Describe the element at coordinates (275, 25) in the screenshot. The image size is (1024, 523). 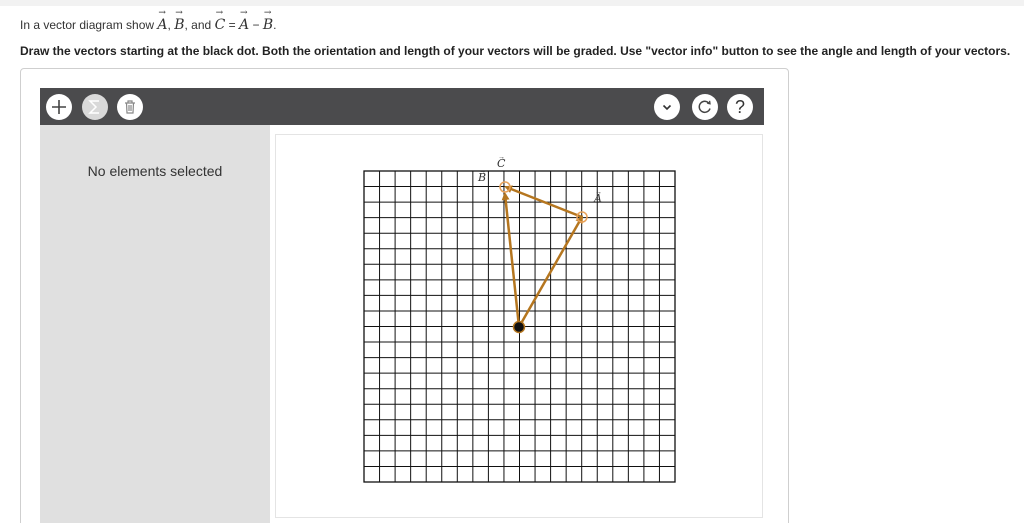
I see `question-period: .` at that location.